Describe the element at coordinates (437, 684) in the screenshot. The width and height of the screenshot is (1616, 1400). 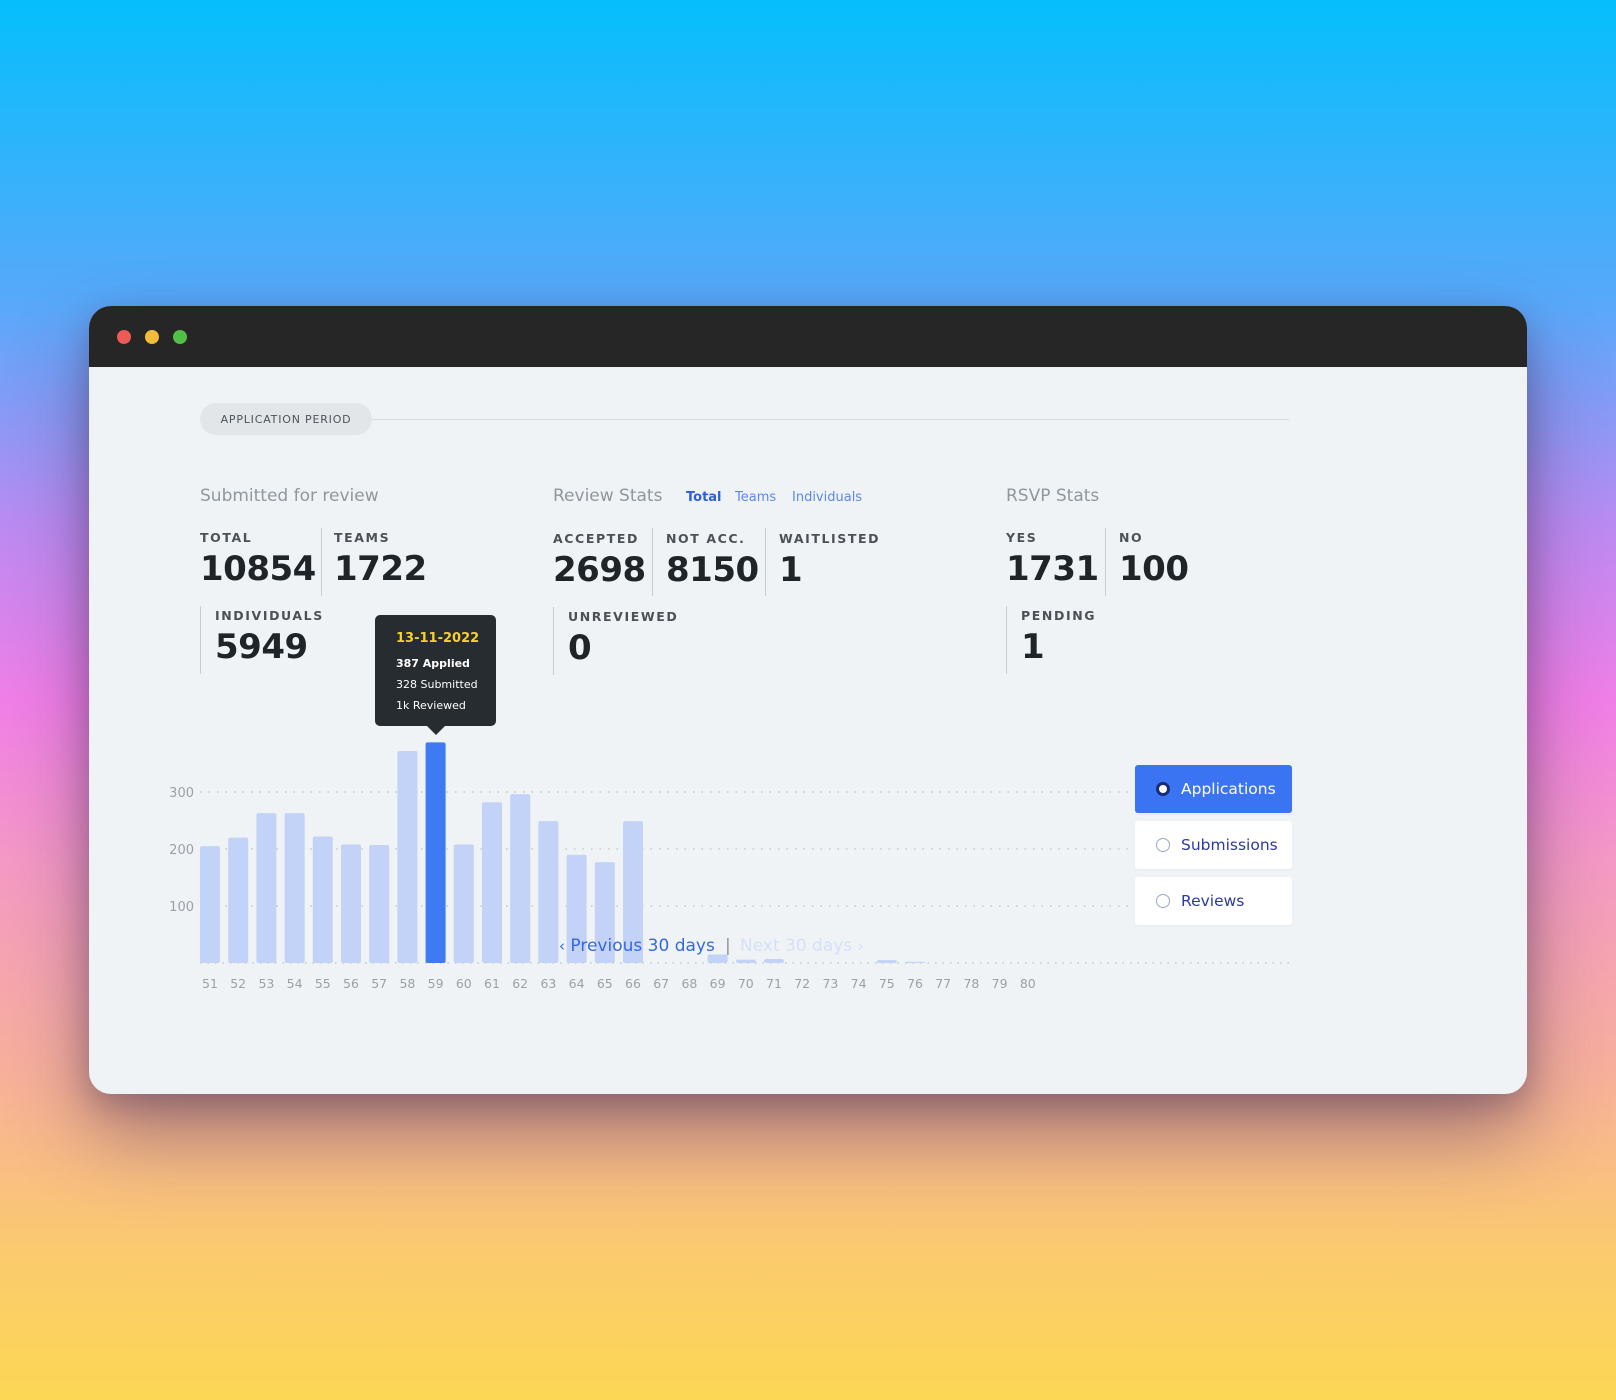
I see `tooltip-submitted: 328 Submitted` at that location.